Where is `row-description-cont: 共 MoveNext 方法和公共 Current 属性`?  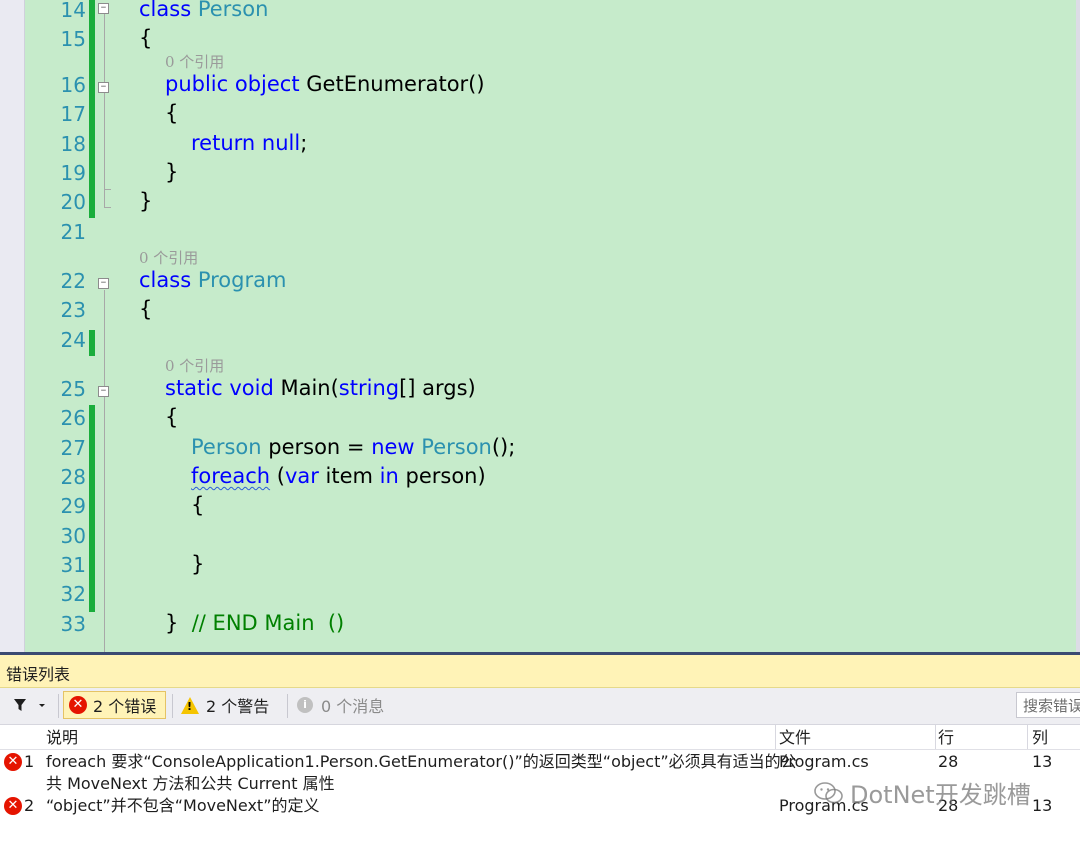
row-description-cont: 共 MoveNext 方法和公共 Current 属性 is located at coordinates (190, 783).